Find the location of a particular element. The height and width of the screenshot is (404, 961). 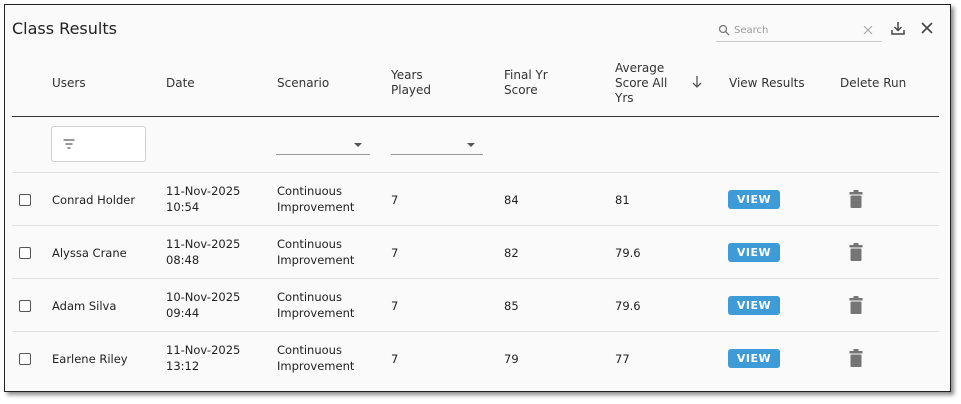

column-header-final-score: Final Yr Score is located at coordinates (526, 83).